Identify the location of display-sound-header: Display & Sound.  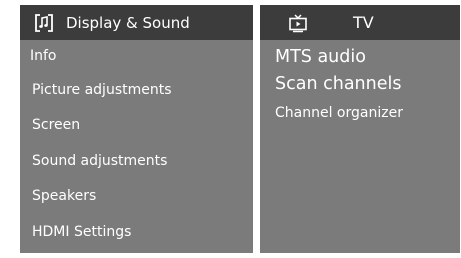
(136, 22).